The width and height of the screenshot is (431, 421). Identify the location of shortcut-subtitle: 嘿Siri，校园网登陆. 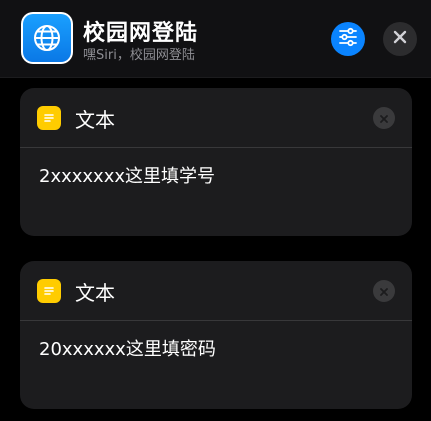
(139, 55).